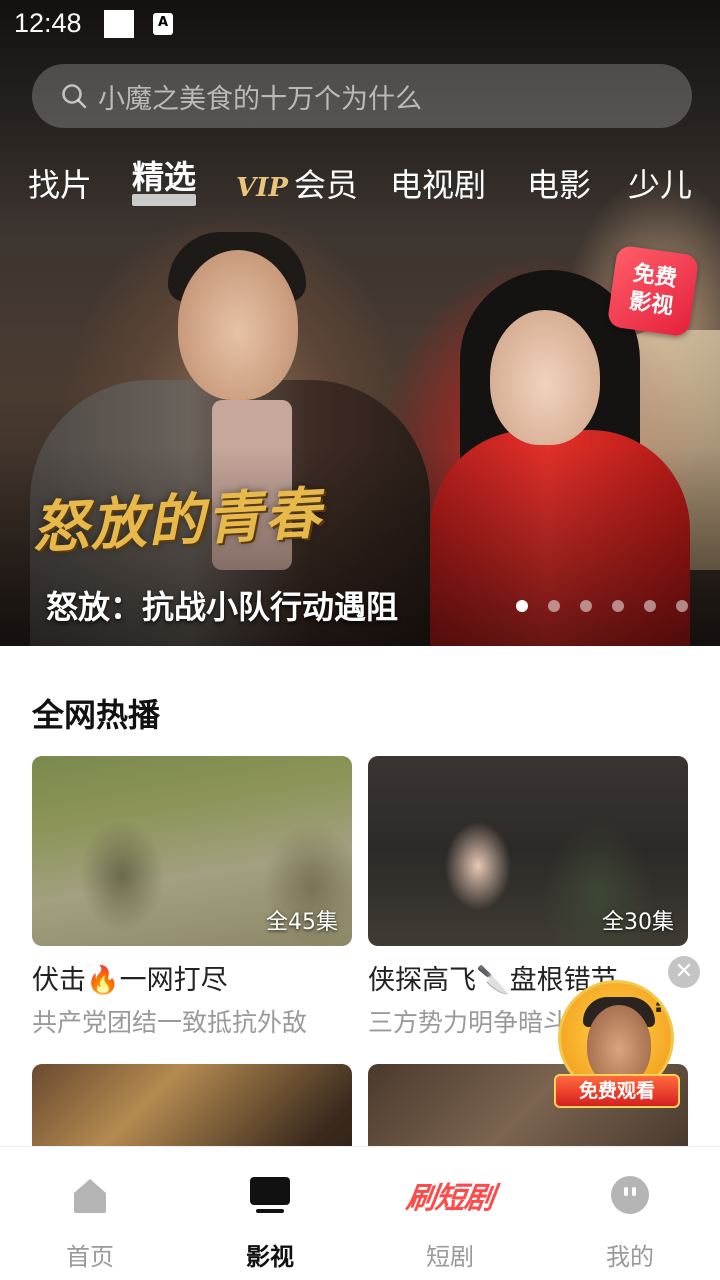 This screenshot has width=720, height=1280. Describe the element at coordinates (360, 25) in the screenshot. I see `status-bar: 12:48 A` at that location.